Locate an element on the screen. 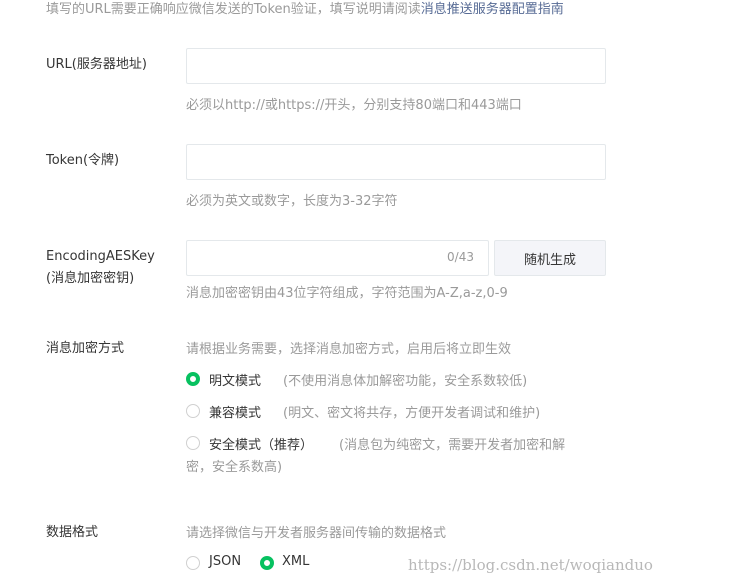 The width and height of the screenshot is (731, 585). format-hint: 请选择微信与开发者服务器间传输的数据格式 is located at coordinates (316, 533).